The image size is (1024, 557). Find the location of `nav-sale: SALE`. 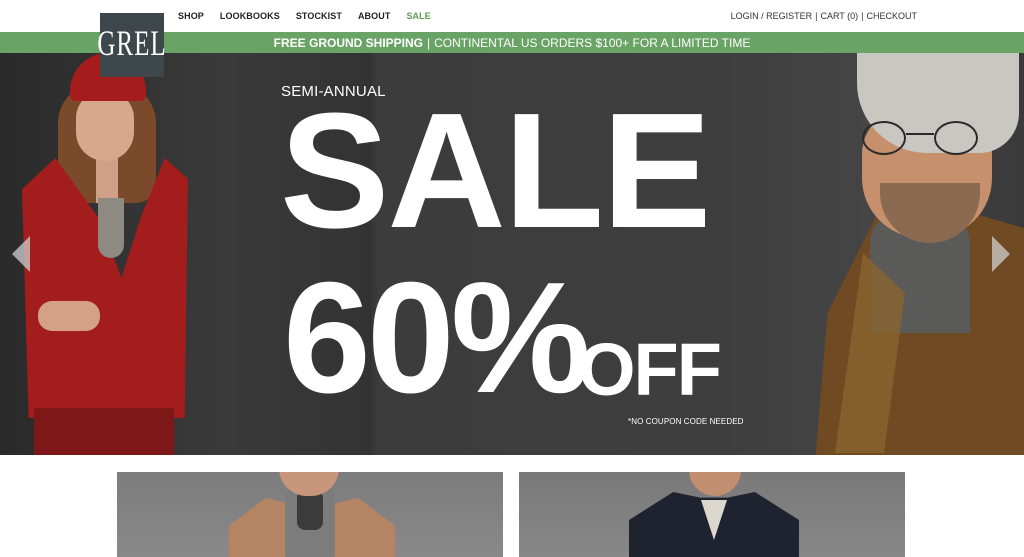

nav-sale: SALE is located at coordinates (418, 16).